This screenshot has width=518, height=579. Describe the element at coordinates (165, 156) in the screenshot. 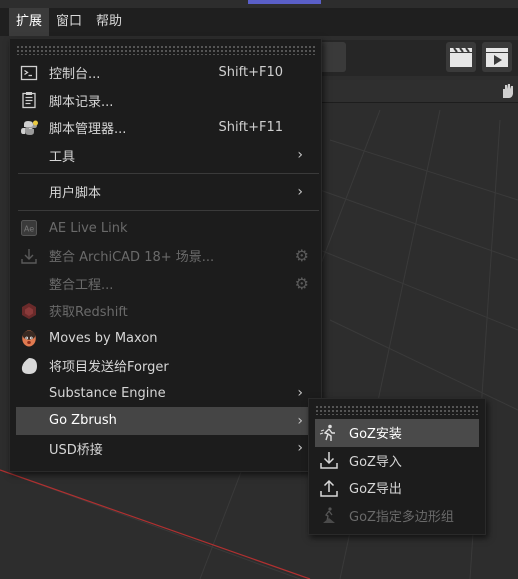

I see `menu-item-tools: 工具 ›` at that location.